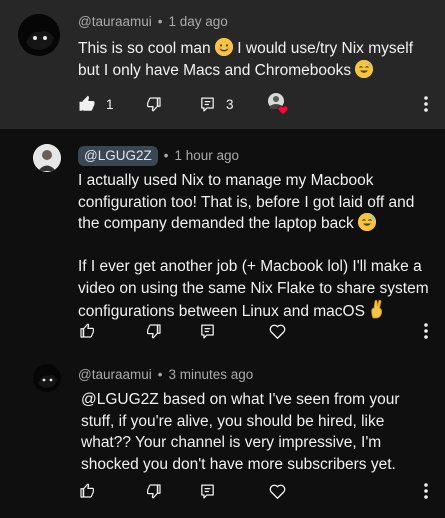 Image resolution: width=445 pixels, height=518 pixels. I want to click on replies-button: 3, so click(216, 104).